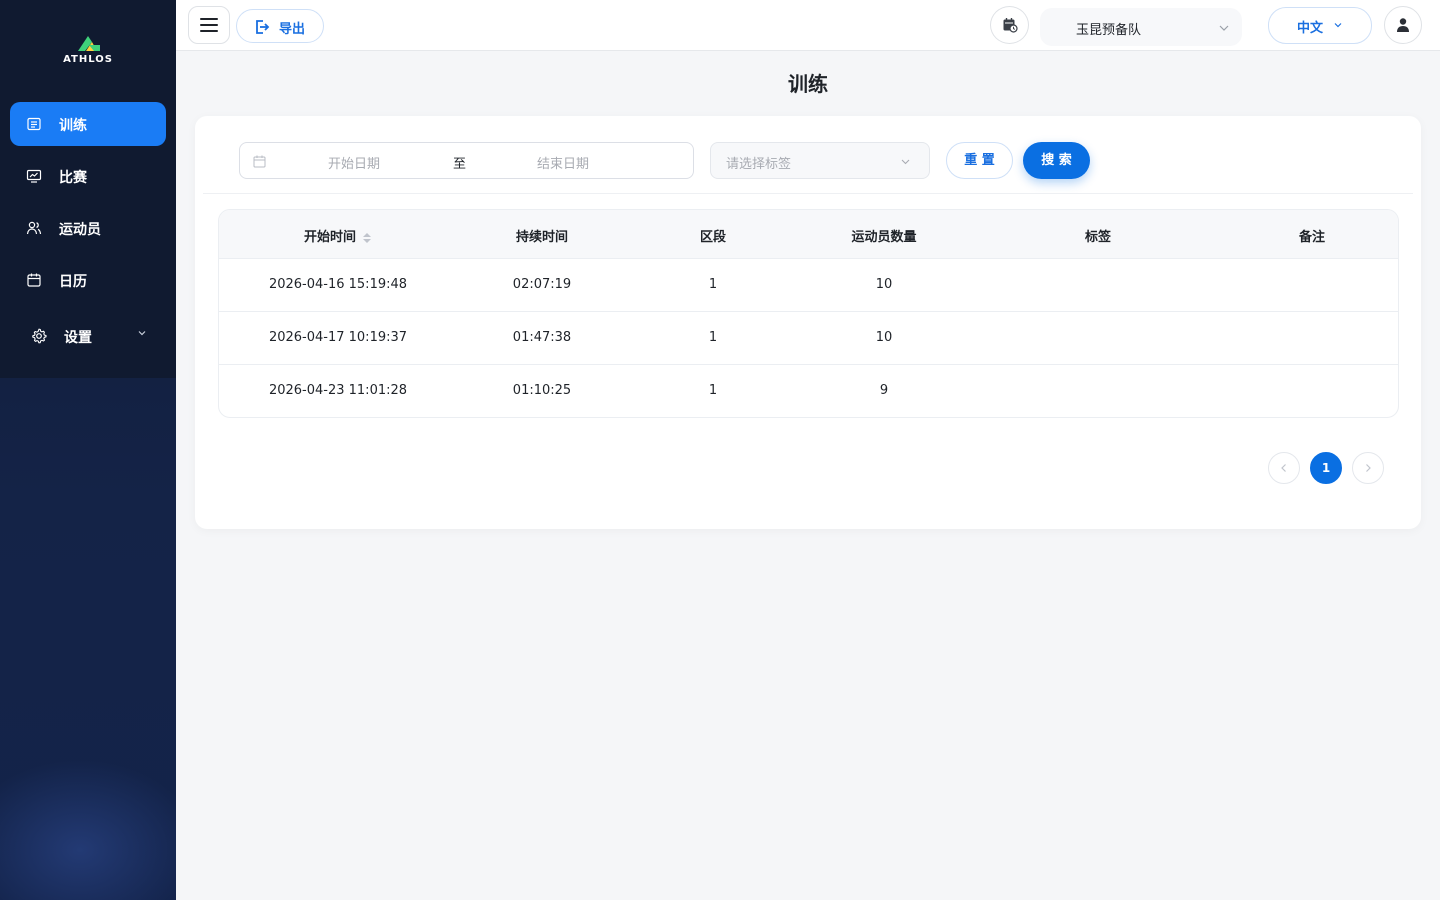  I want to click on prev-page-button, so click(1284, 468).